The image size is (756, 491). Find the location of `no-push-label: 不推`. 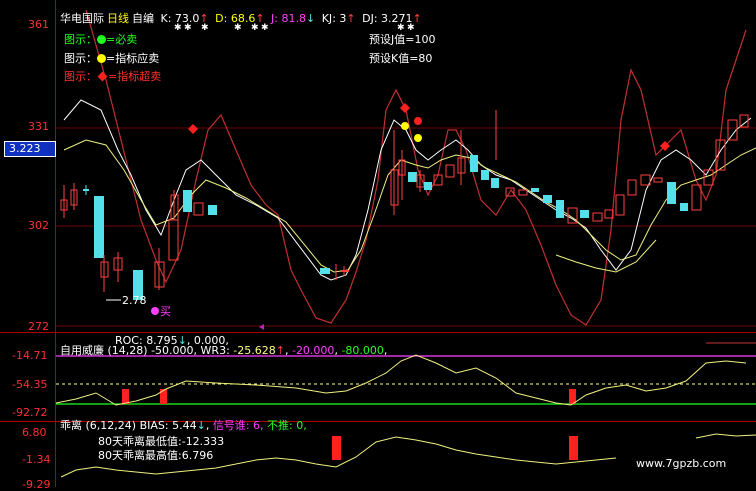

no-push-label: 不推 is located at coordinates (278, 425).